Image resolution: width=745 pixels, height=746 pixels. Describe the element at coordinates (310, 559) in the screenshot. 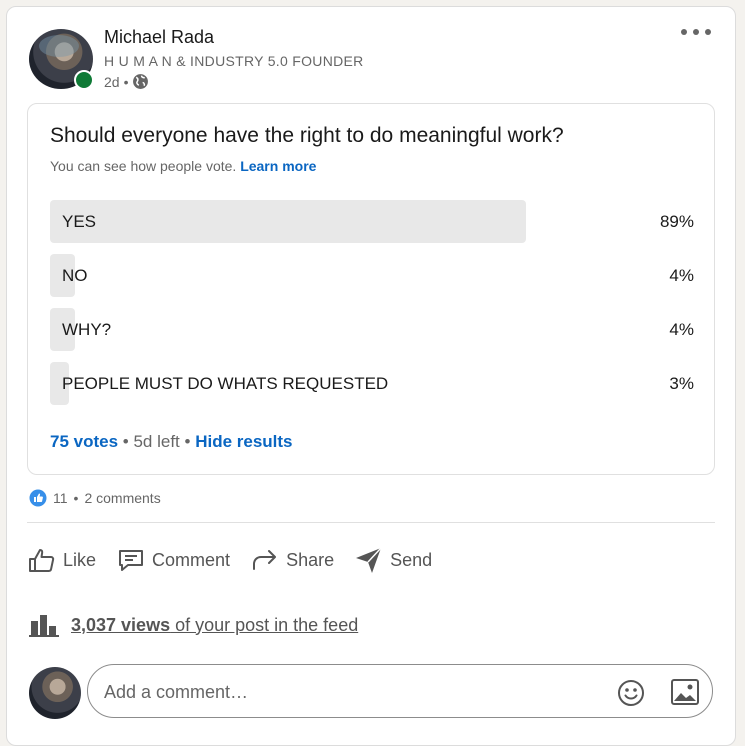

I see `share-label: Share` at that location.